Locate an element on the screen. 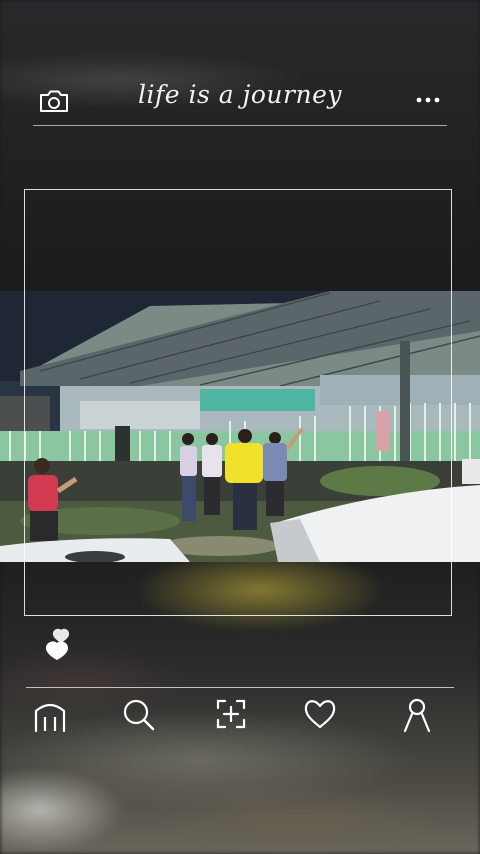 The image size is (480, 854). nav-divider is located at coordinates (240, 687).